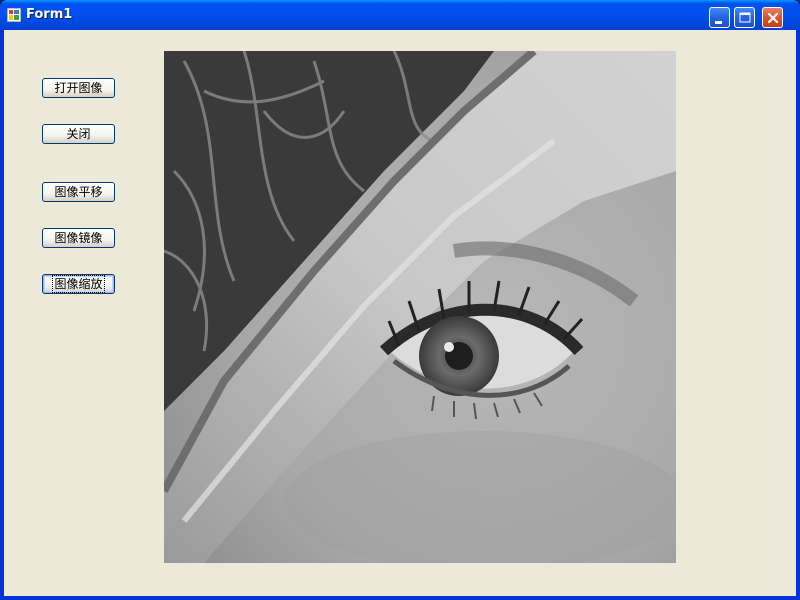 This screenshot has height=600, width=800. I want to click on close-icon, so click(773, 18).